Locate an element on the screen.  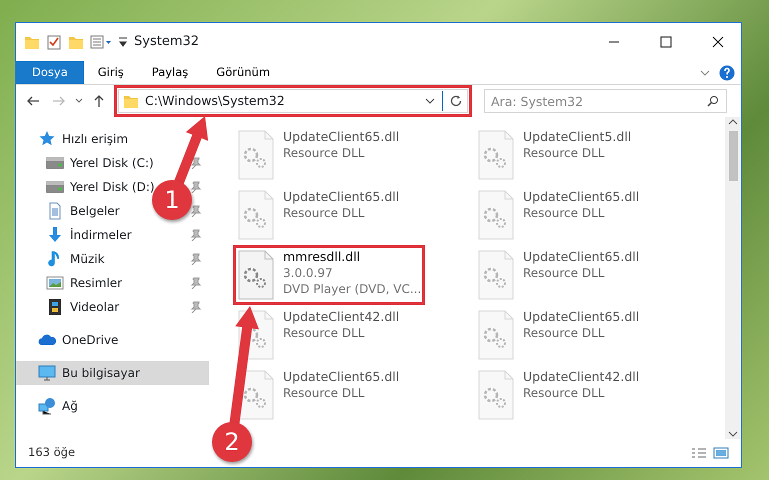
search-field: Ara: System32 is located at coordinates (605, 101).